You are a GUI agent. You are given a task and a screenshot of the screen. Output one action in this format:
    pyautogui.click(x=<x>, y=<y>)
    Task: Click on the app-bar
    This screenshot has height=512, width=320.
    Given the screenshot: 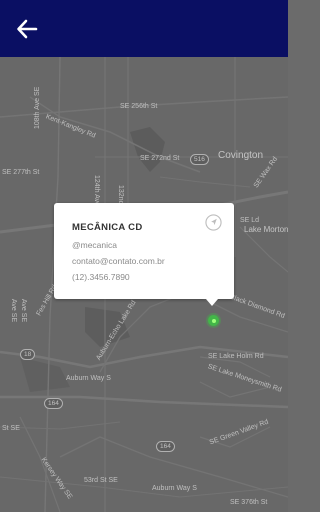 What is the action you would take?
    pyautogui.click(x=144, y=28)
    